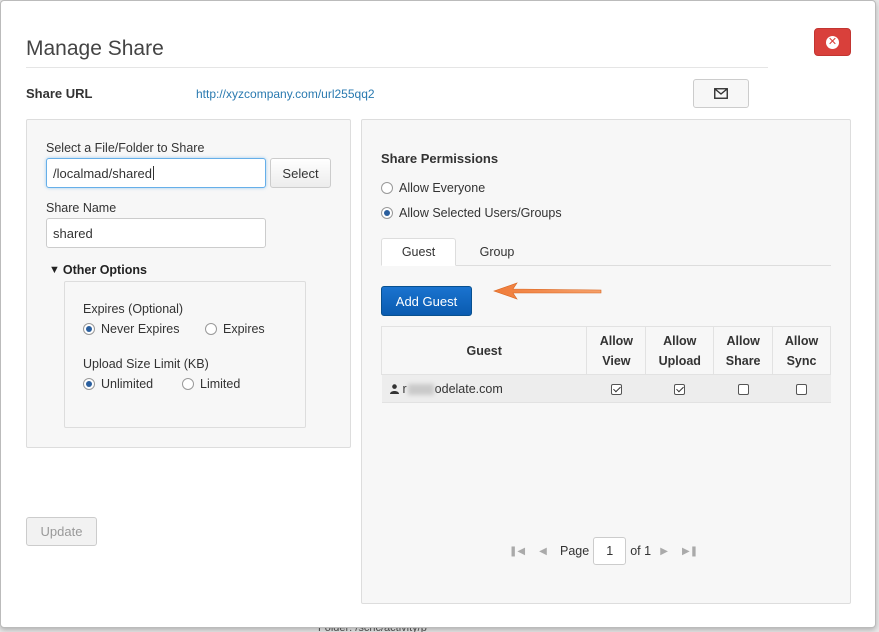 This screenshot has width=879, height=632. I want to click on allow-share-checkbox, so click(743, 389).